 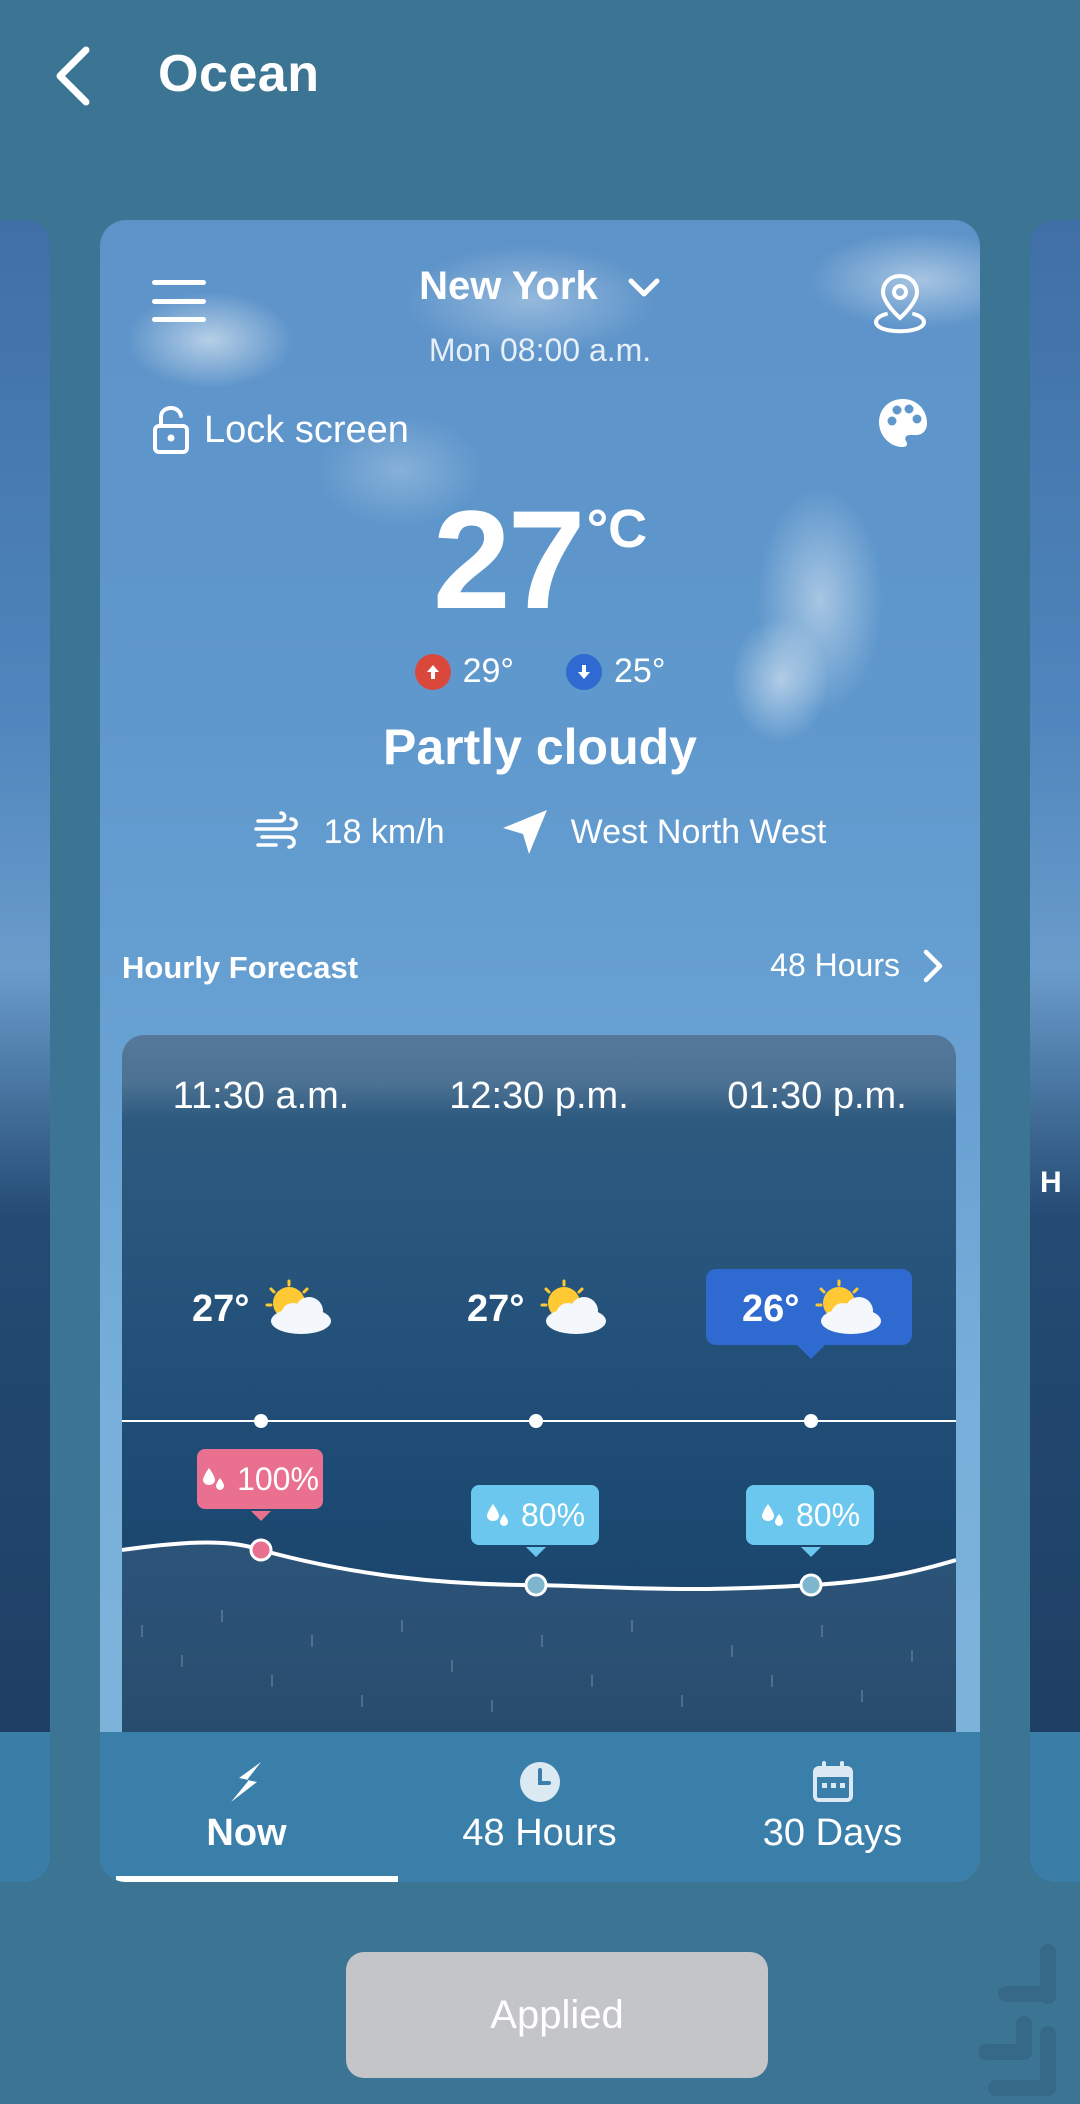 I want to click on page-title: Ocean, so click(x=239, y=74).